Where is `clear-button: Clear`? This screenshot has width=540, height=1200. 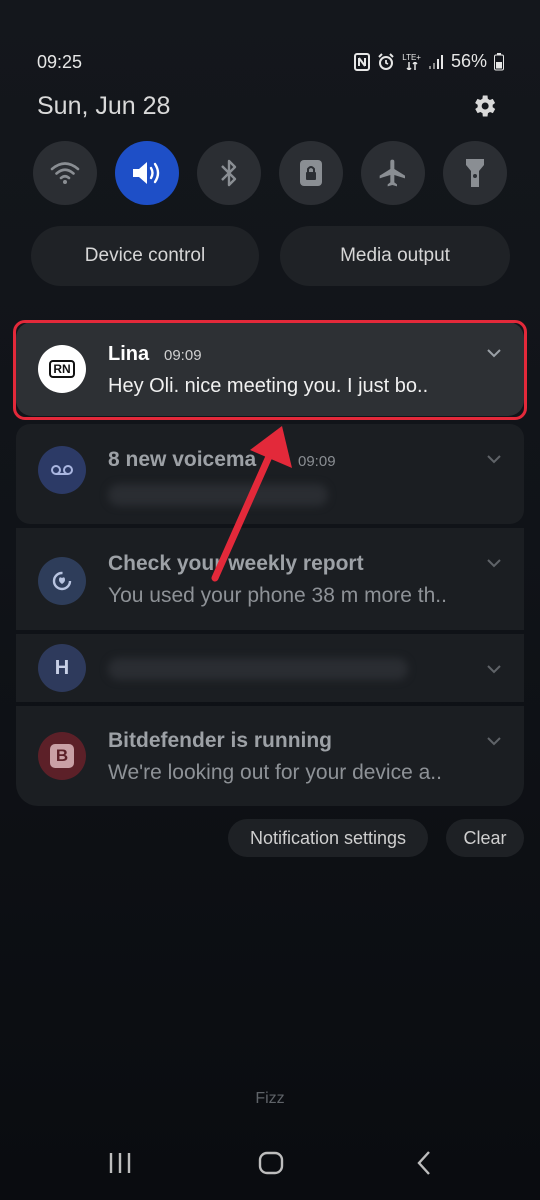 clear-button: Clear is located at coordinates (485, 838).